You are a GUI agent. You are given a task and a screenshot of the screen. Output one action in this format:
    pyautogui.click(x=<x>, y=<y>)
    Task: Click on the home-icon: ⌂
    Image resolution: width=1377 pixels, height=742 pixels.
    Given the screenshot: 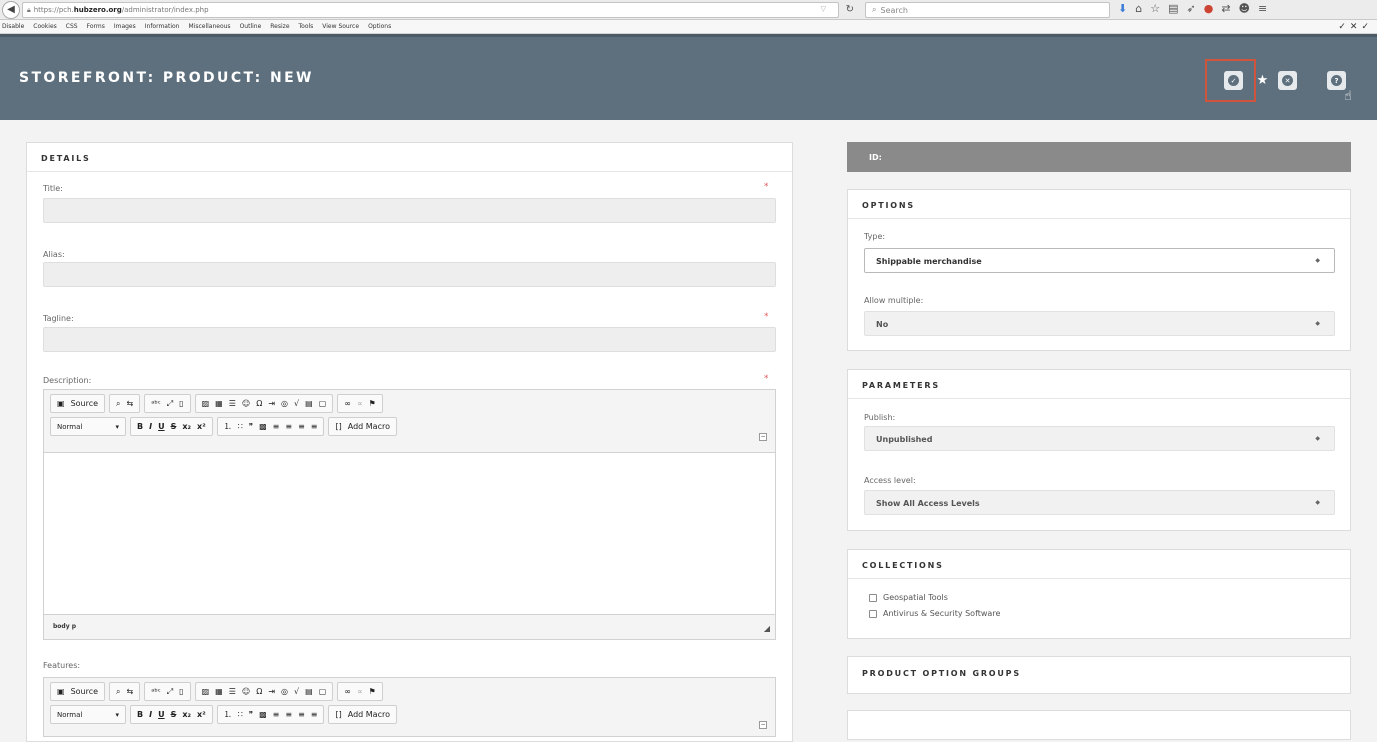 What is the action you would take?
    pyautogui.click(x=1138, y=8)
    